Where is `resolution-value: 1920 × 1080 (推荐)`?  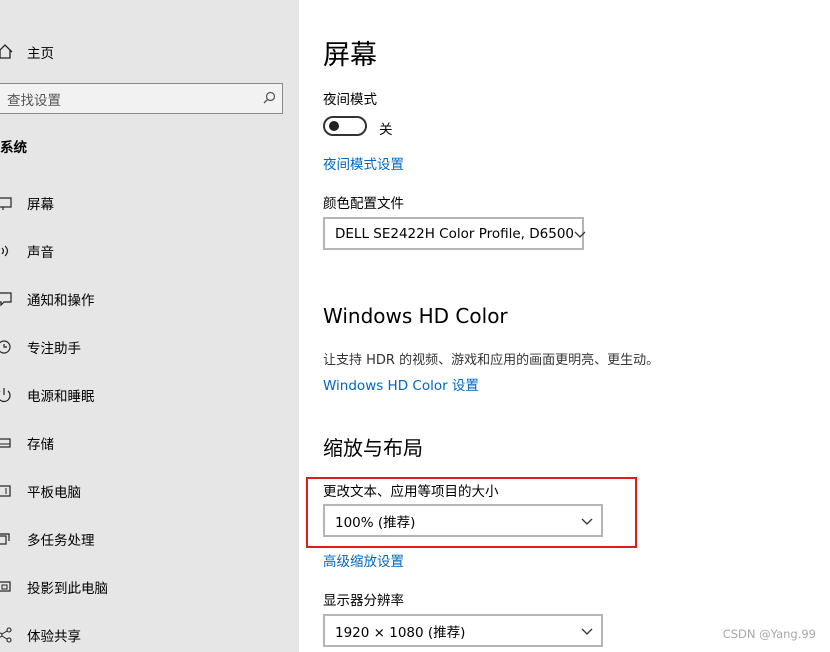
resolution-value: 1920 × 1080 (推荐) is located at coordinates (400, 632).